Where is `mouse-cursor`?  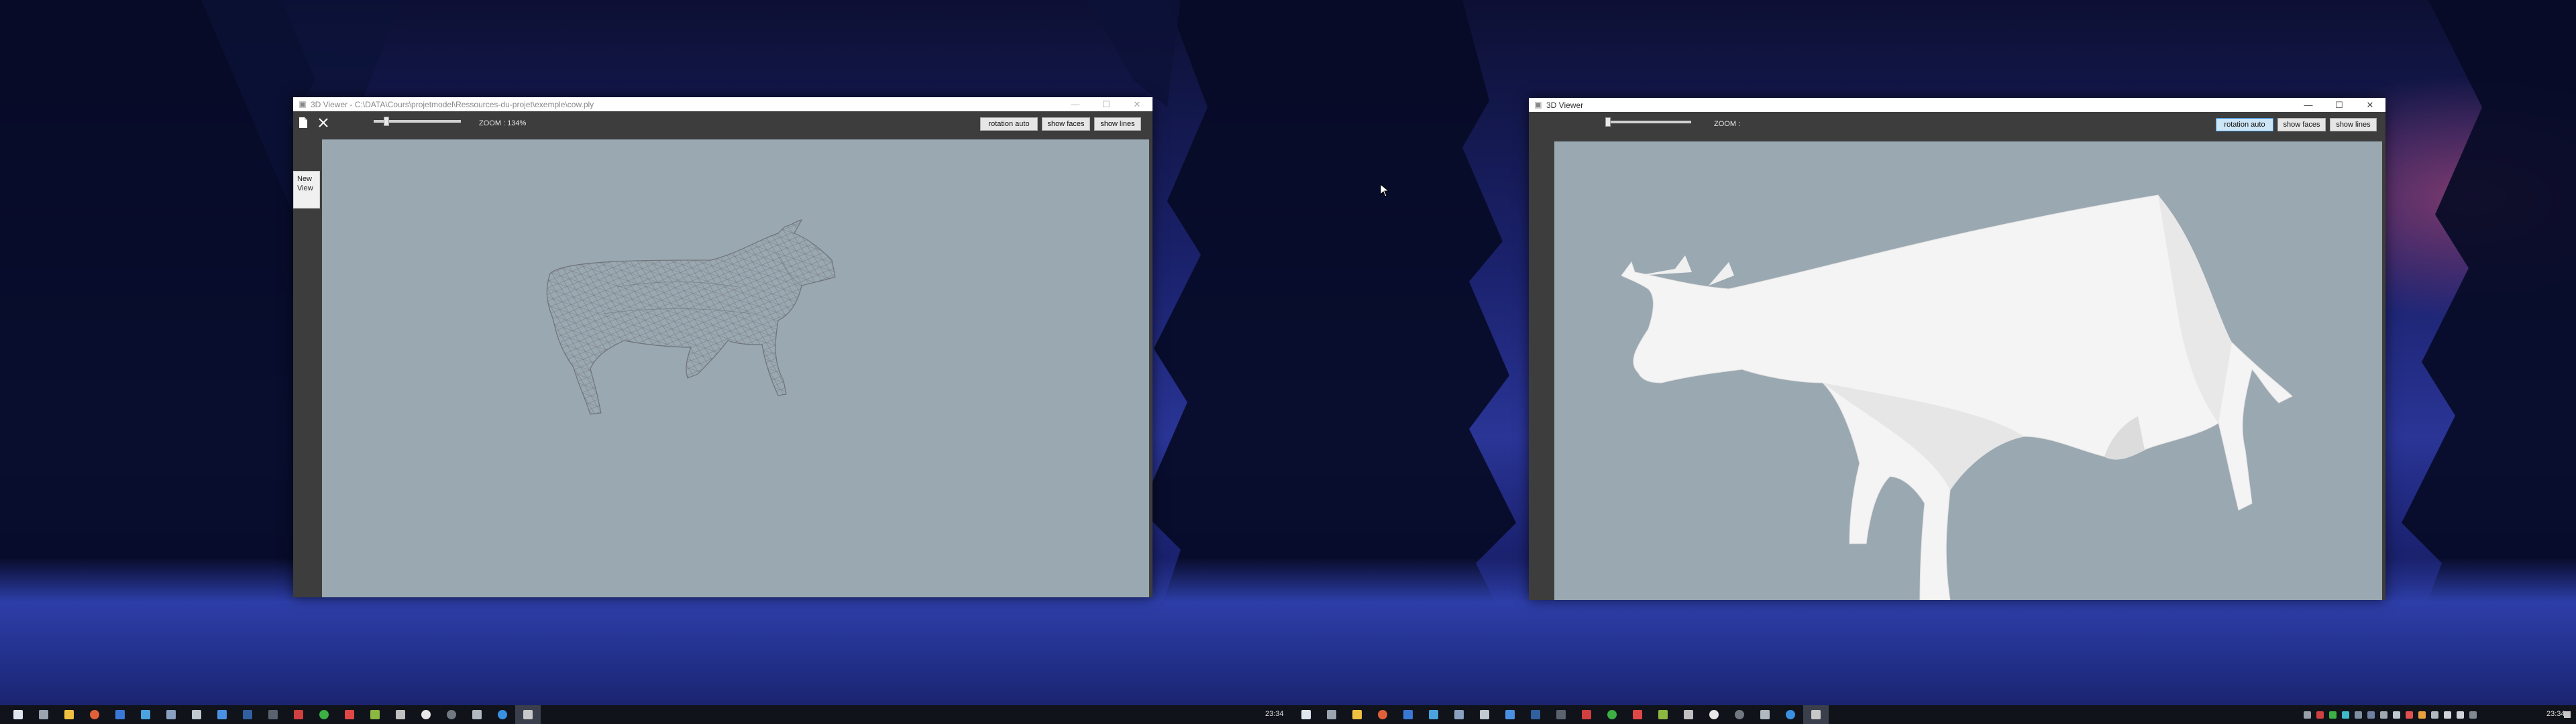
mouse-cursor is located at coordinates (1384, 190).